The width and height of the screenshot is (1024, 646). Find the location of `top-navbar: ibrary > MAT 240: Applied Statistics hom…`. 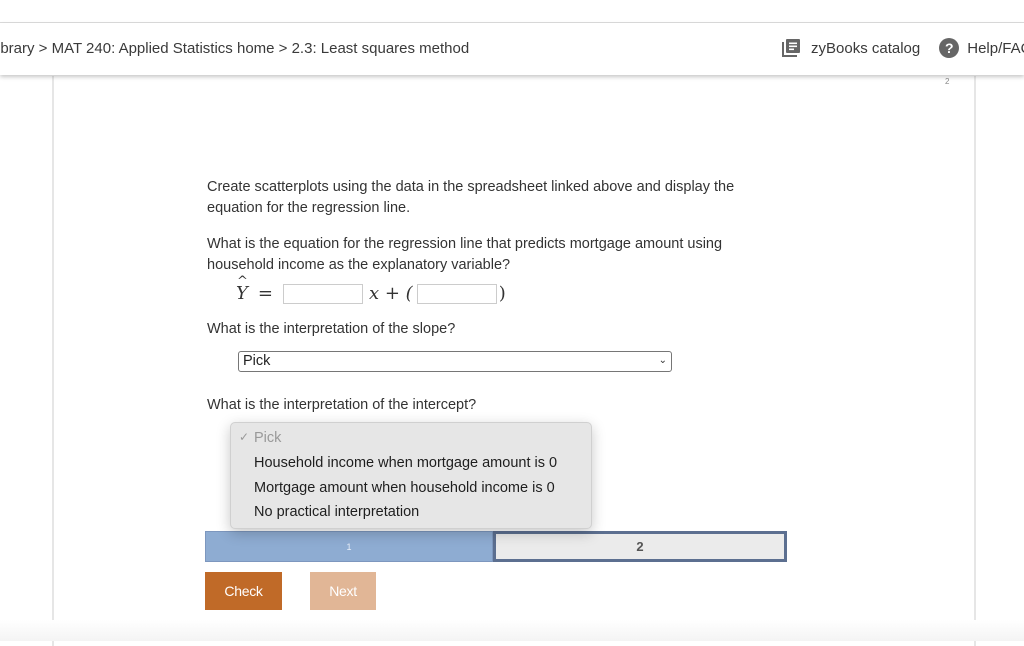

top-navbar: ibrary > MAT 240: Applied Statistics hom… is located at coordinates (512, 49).